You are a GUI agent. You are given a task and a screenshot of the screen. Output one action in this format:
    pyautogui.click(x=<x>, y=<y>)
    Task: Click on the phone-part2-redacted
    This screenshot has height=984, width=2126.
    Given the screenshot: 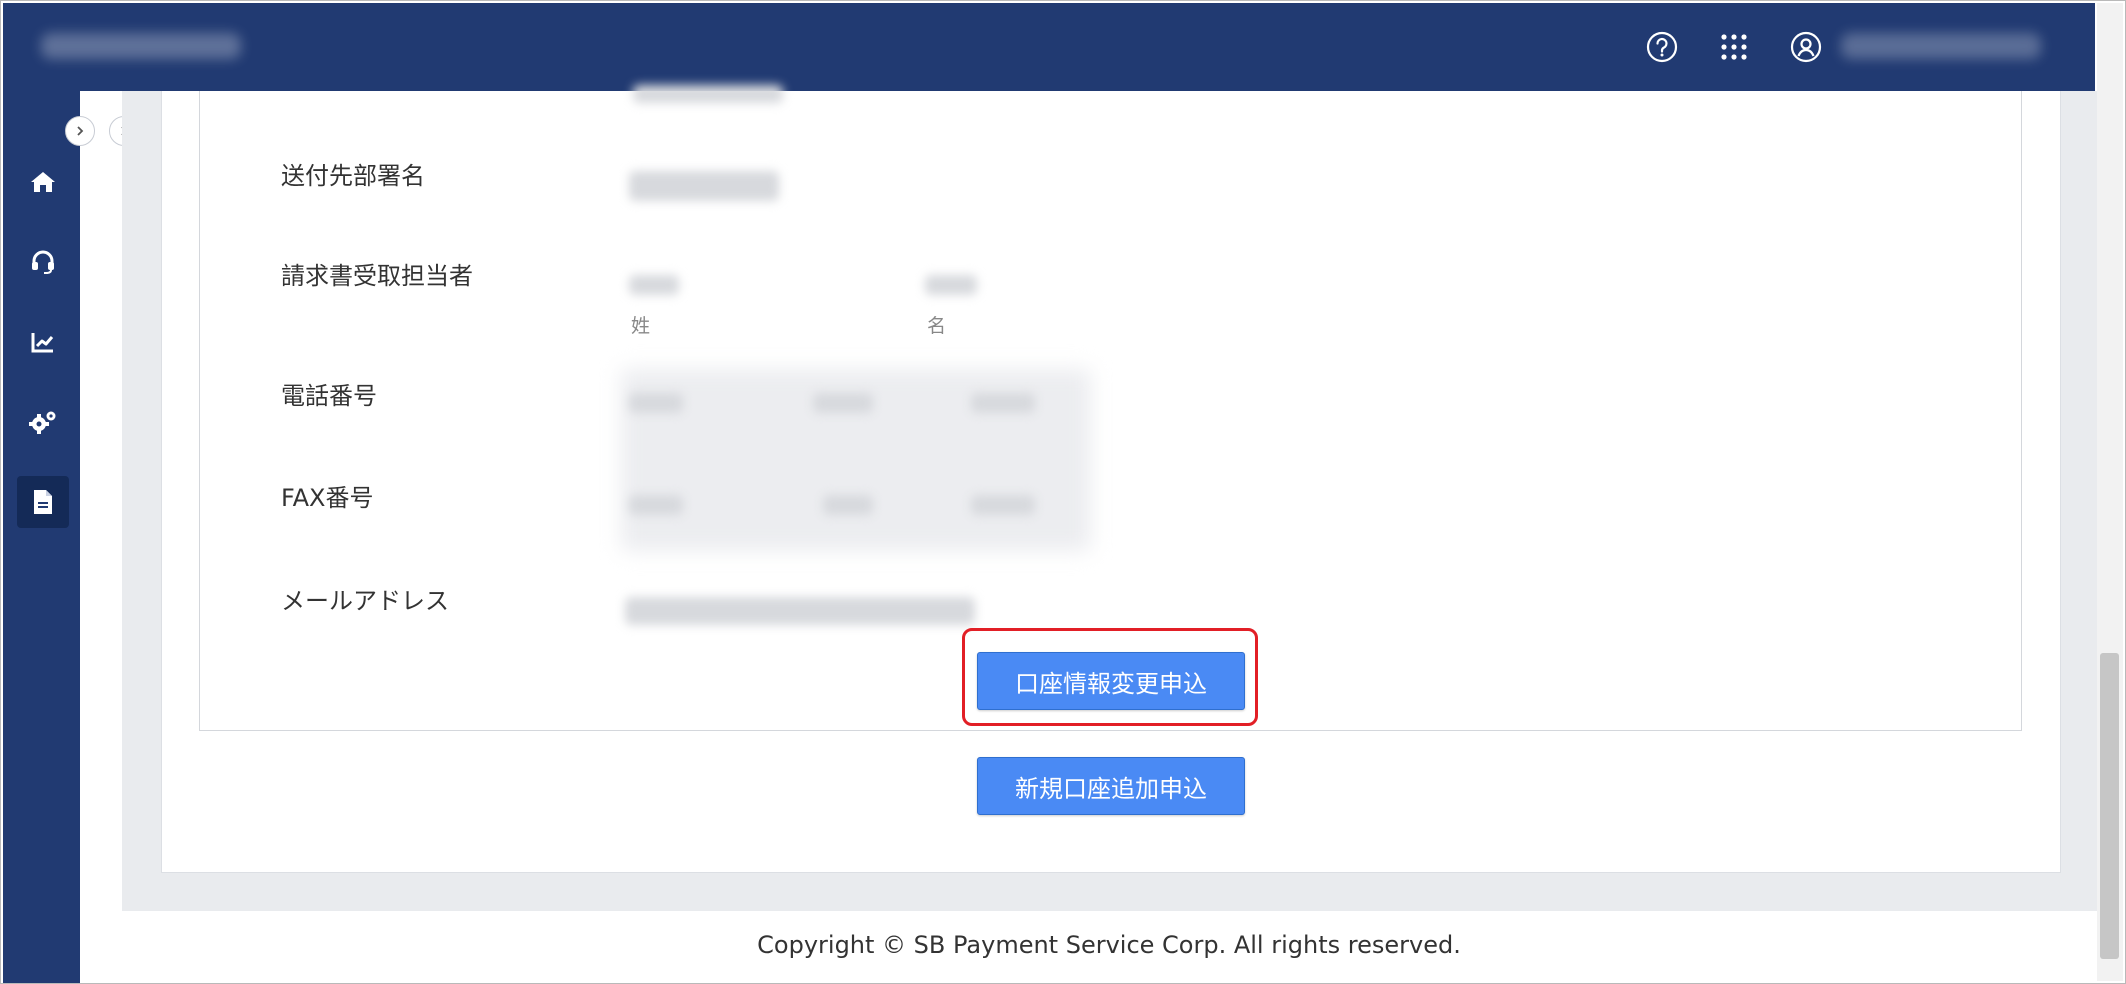 What is the action you would take?
    pyautogui.click(x=843, y=403)
    